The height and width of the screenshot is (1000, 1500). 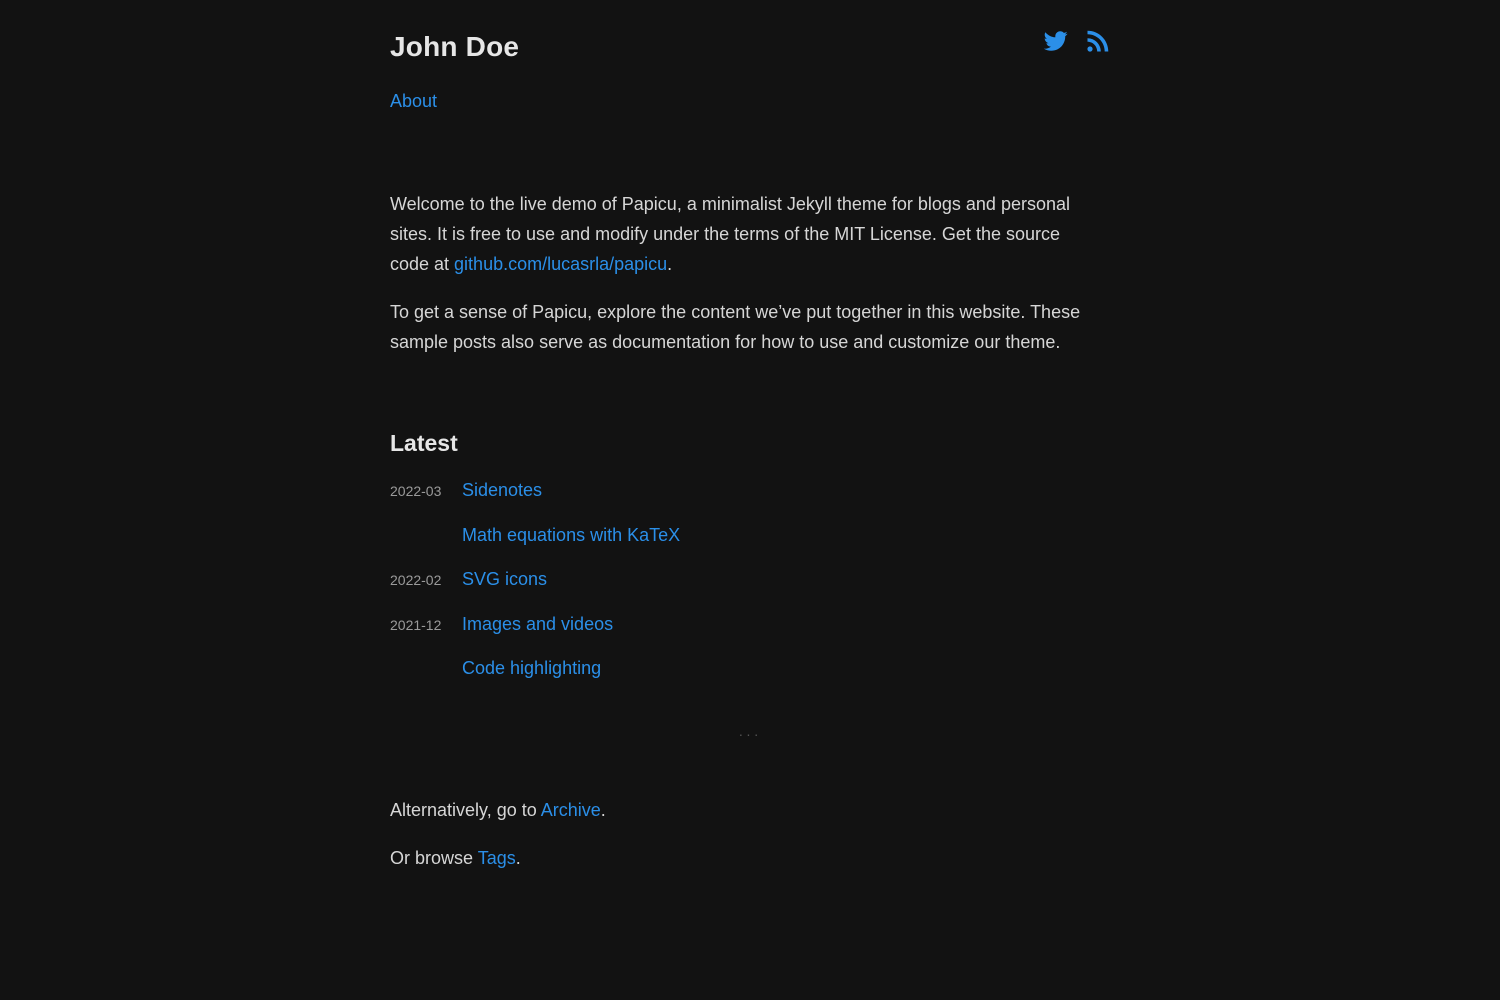 I want to click on tags-prefix: Or browse, so click(x=434, y=858).